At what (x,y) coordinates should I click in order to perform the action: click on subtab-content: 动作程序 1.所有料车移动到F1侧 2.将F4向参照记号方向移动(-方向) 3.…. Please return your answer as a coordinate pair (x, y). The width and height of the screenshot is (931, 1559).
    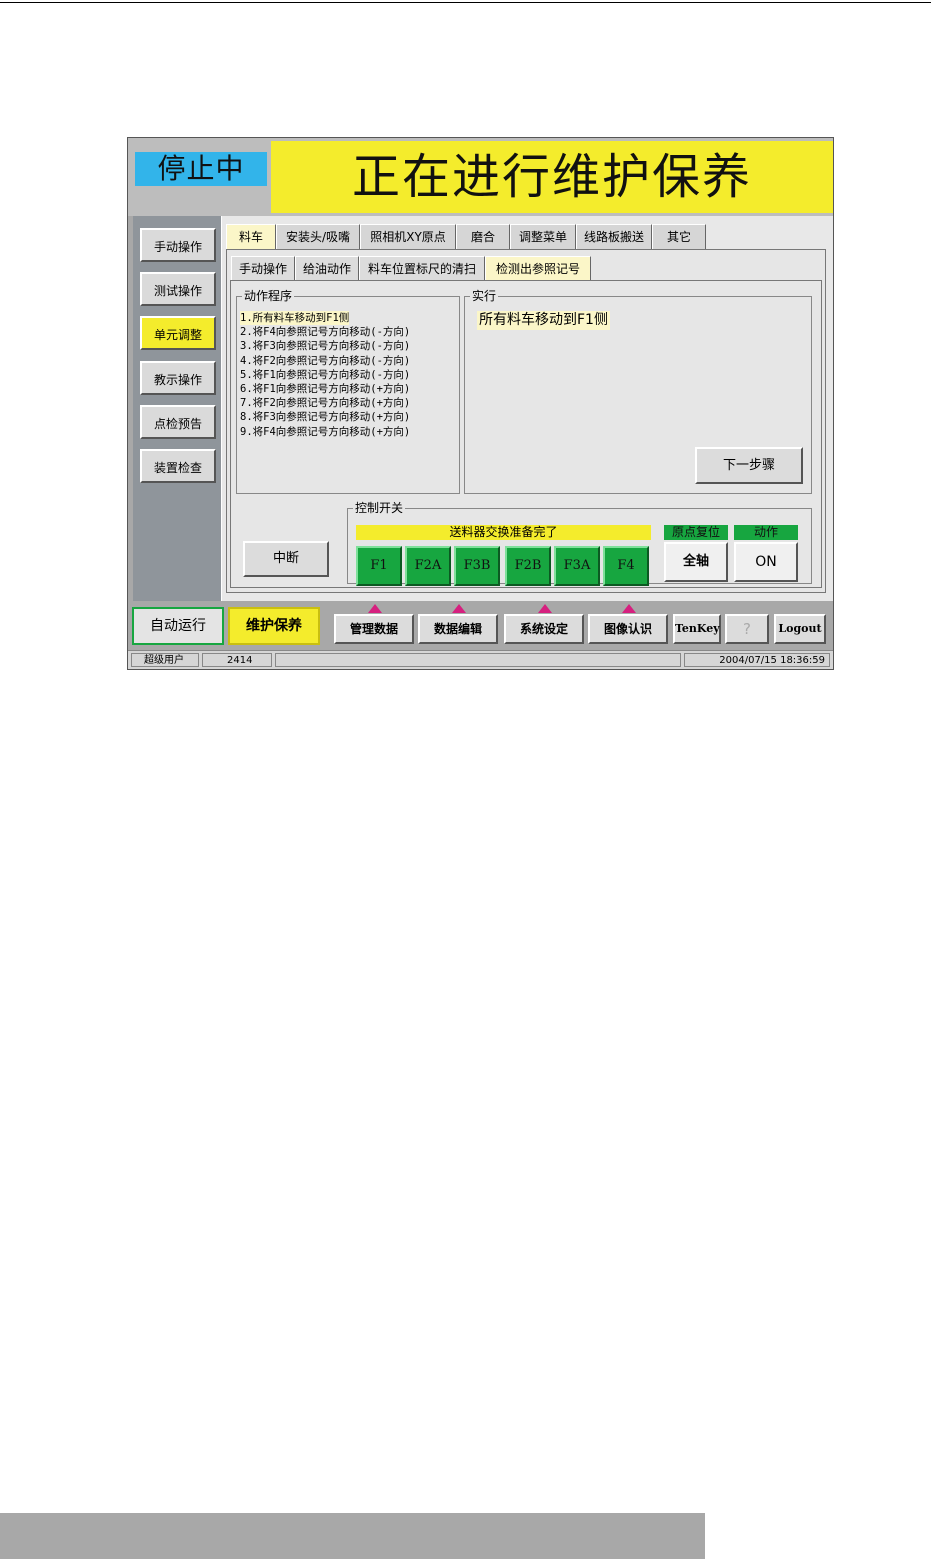
    Looking at the image, I should click on (526, 434).